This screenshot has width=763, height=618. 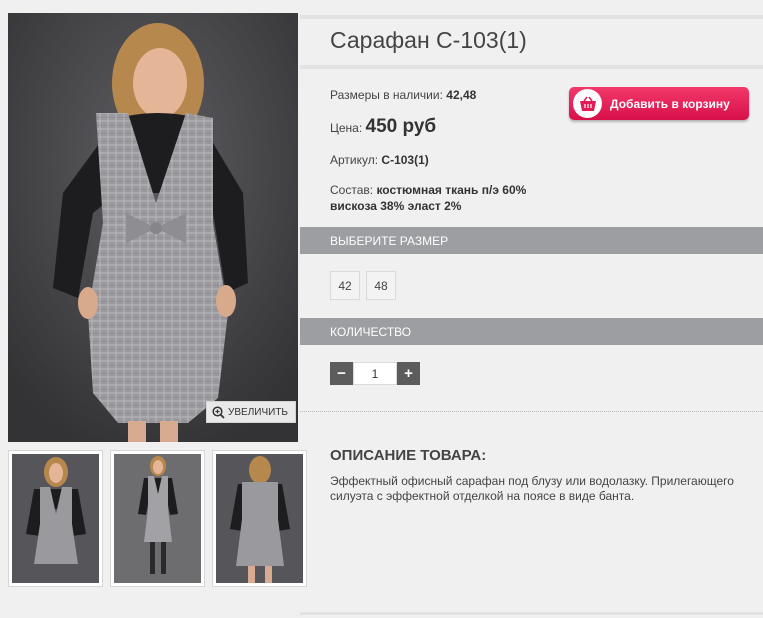 I want to click on add-to-cart-button: Добавить в корзину, so click(x=659, y=103).